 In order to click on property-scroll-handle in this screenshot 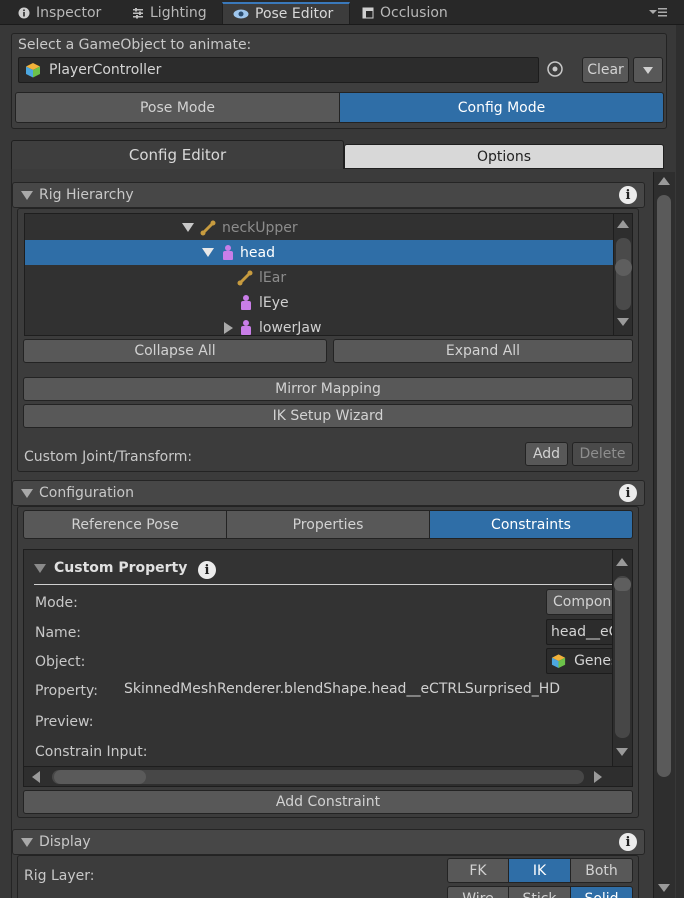, I will do `click(622, 584)`.